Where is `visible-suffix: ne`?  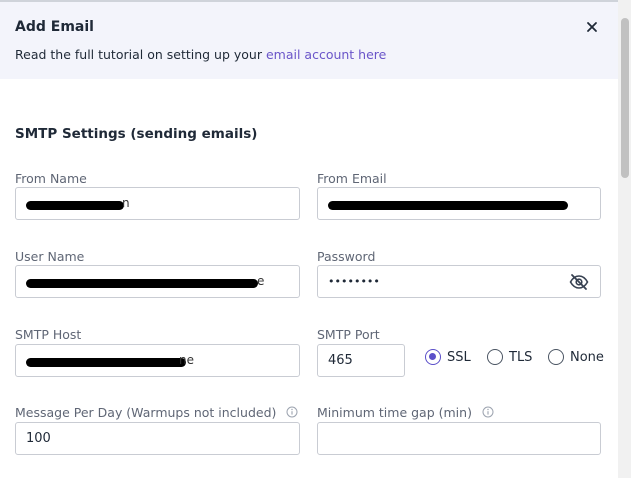
visible-suffix: ne is located at coordinates (186, 360).